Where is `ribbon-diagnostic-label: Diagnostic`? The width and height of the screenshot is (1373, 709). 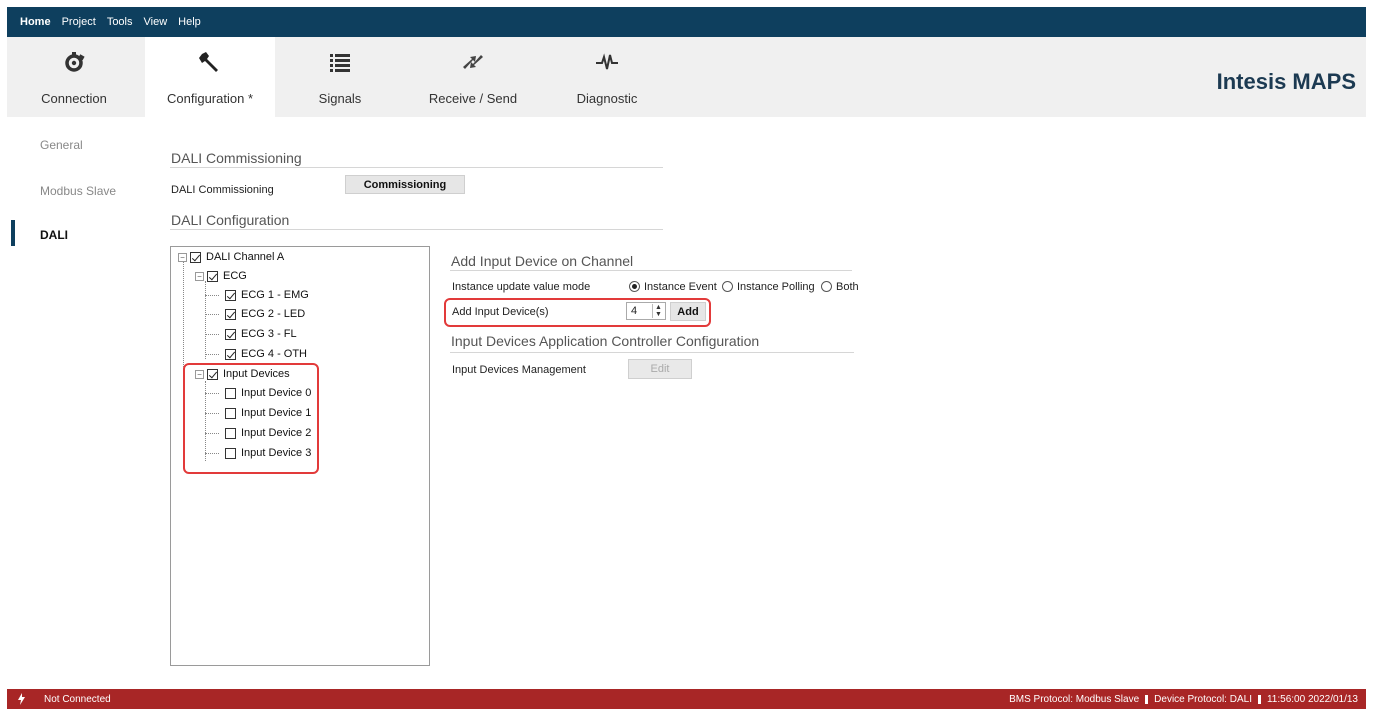 ribbon-diagnostic-label: Diagnostic is located at coordinates (607, 98).